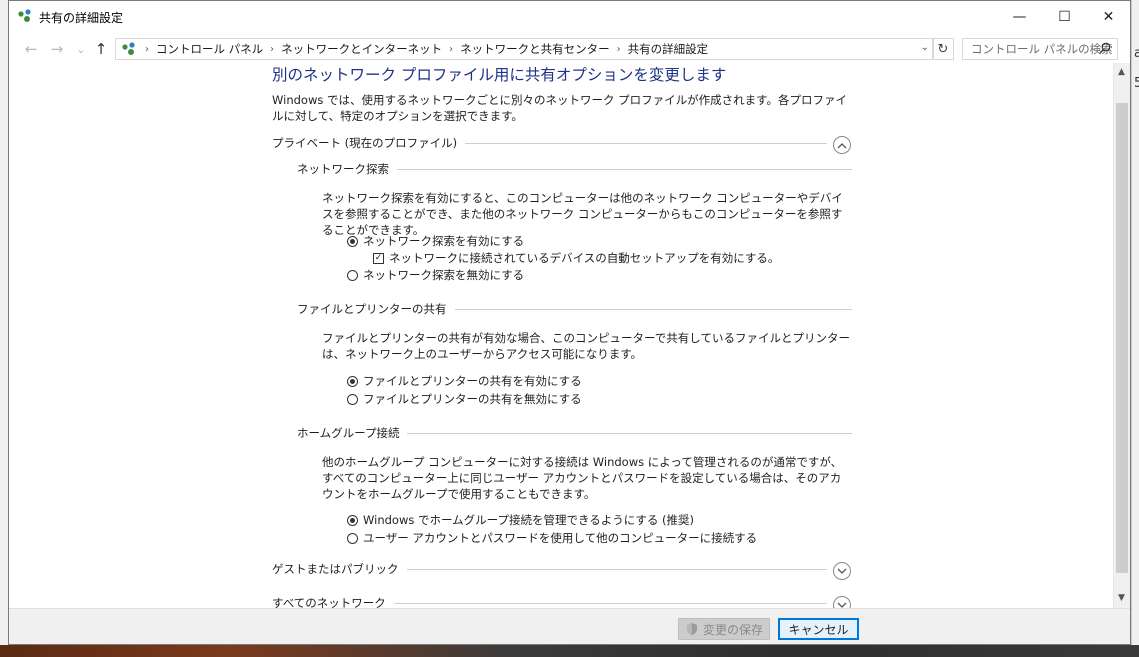  Describe the element at coordinates (1064, 16) in the screenshot. I see `maximize-button: ☐` at that location.